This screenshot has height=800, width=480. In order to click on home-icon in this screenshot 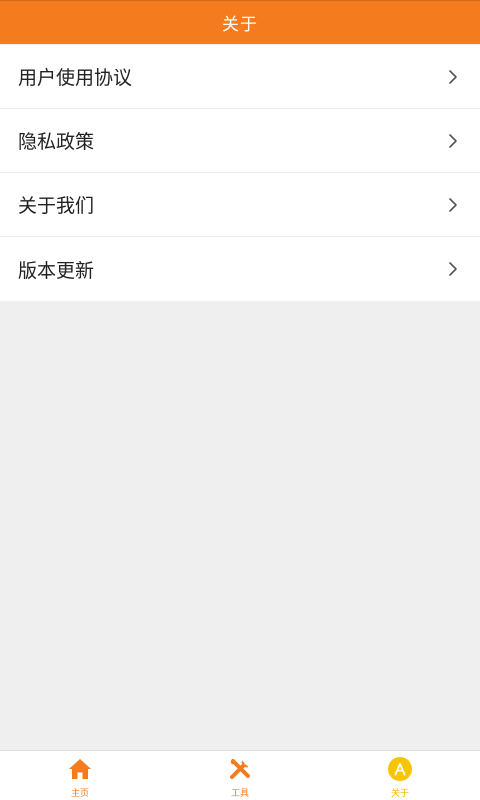, I will do `click(80, 769)`.